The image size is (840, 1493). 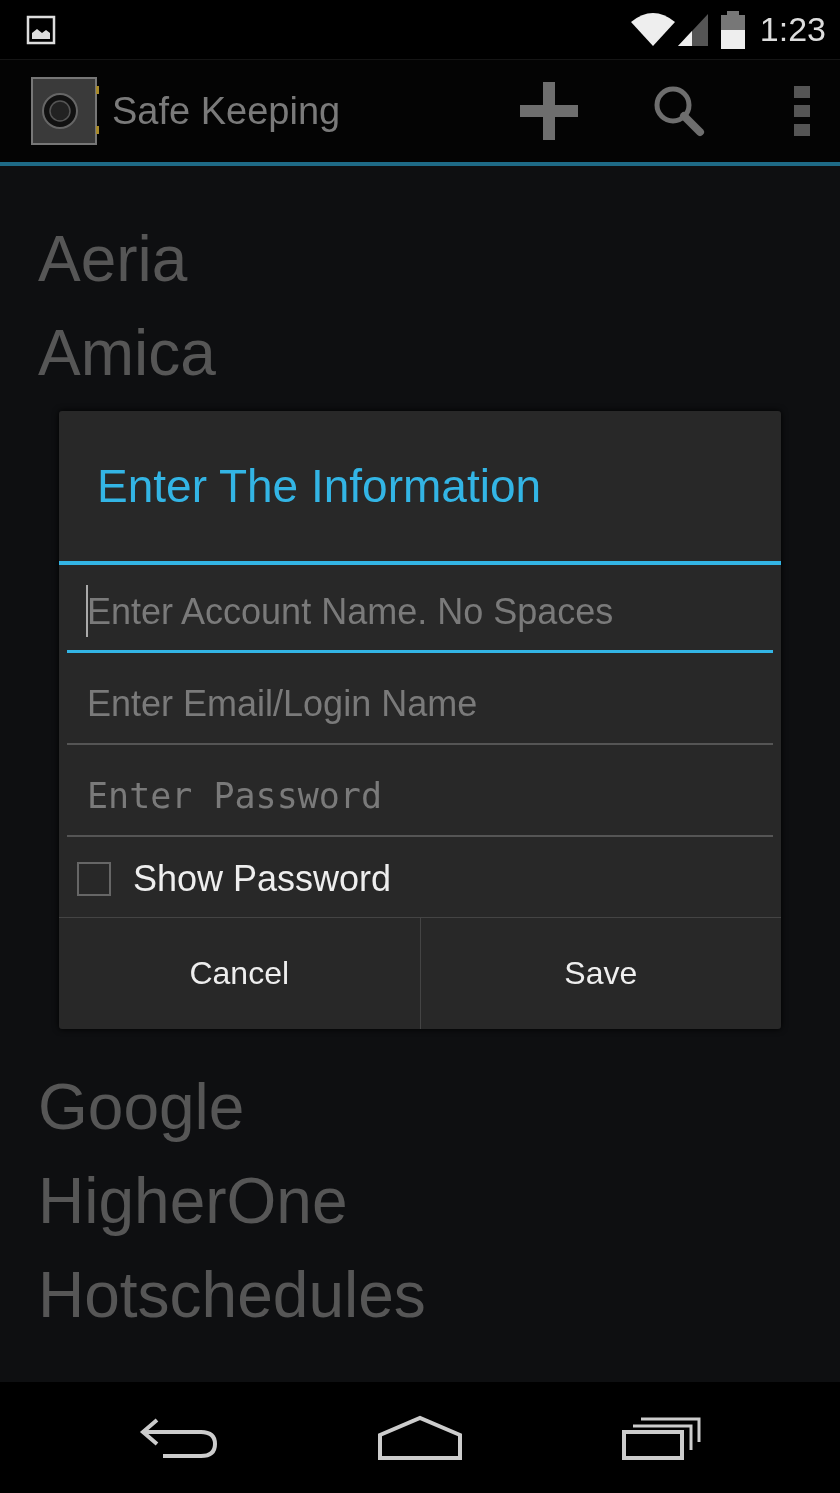 I want to click on account-list-item: Google, so click(x=420, y=1107).